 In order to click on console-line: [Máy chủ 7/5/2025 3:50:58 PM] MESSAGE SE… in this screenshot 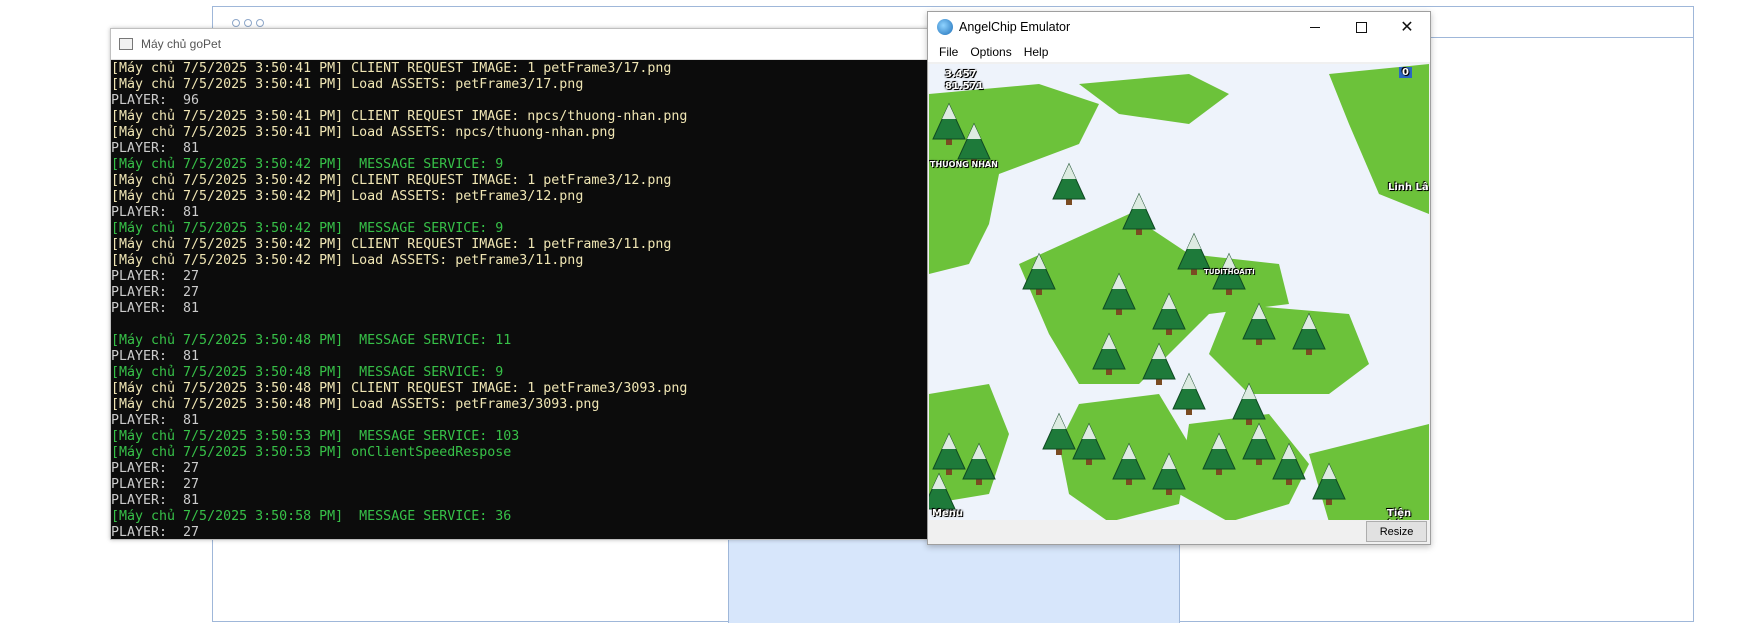, I will do `click(311, 516)`.